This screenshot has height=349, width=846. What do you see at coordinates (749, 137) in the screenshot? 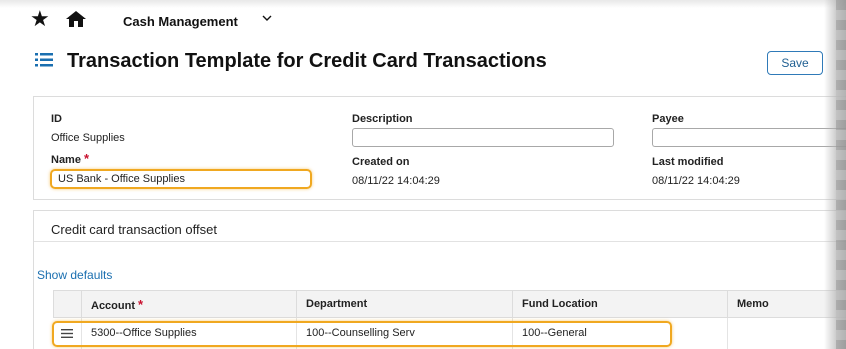
I see `payee-input` at bounding box center [749, 137].